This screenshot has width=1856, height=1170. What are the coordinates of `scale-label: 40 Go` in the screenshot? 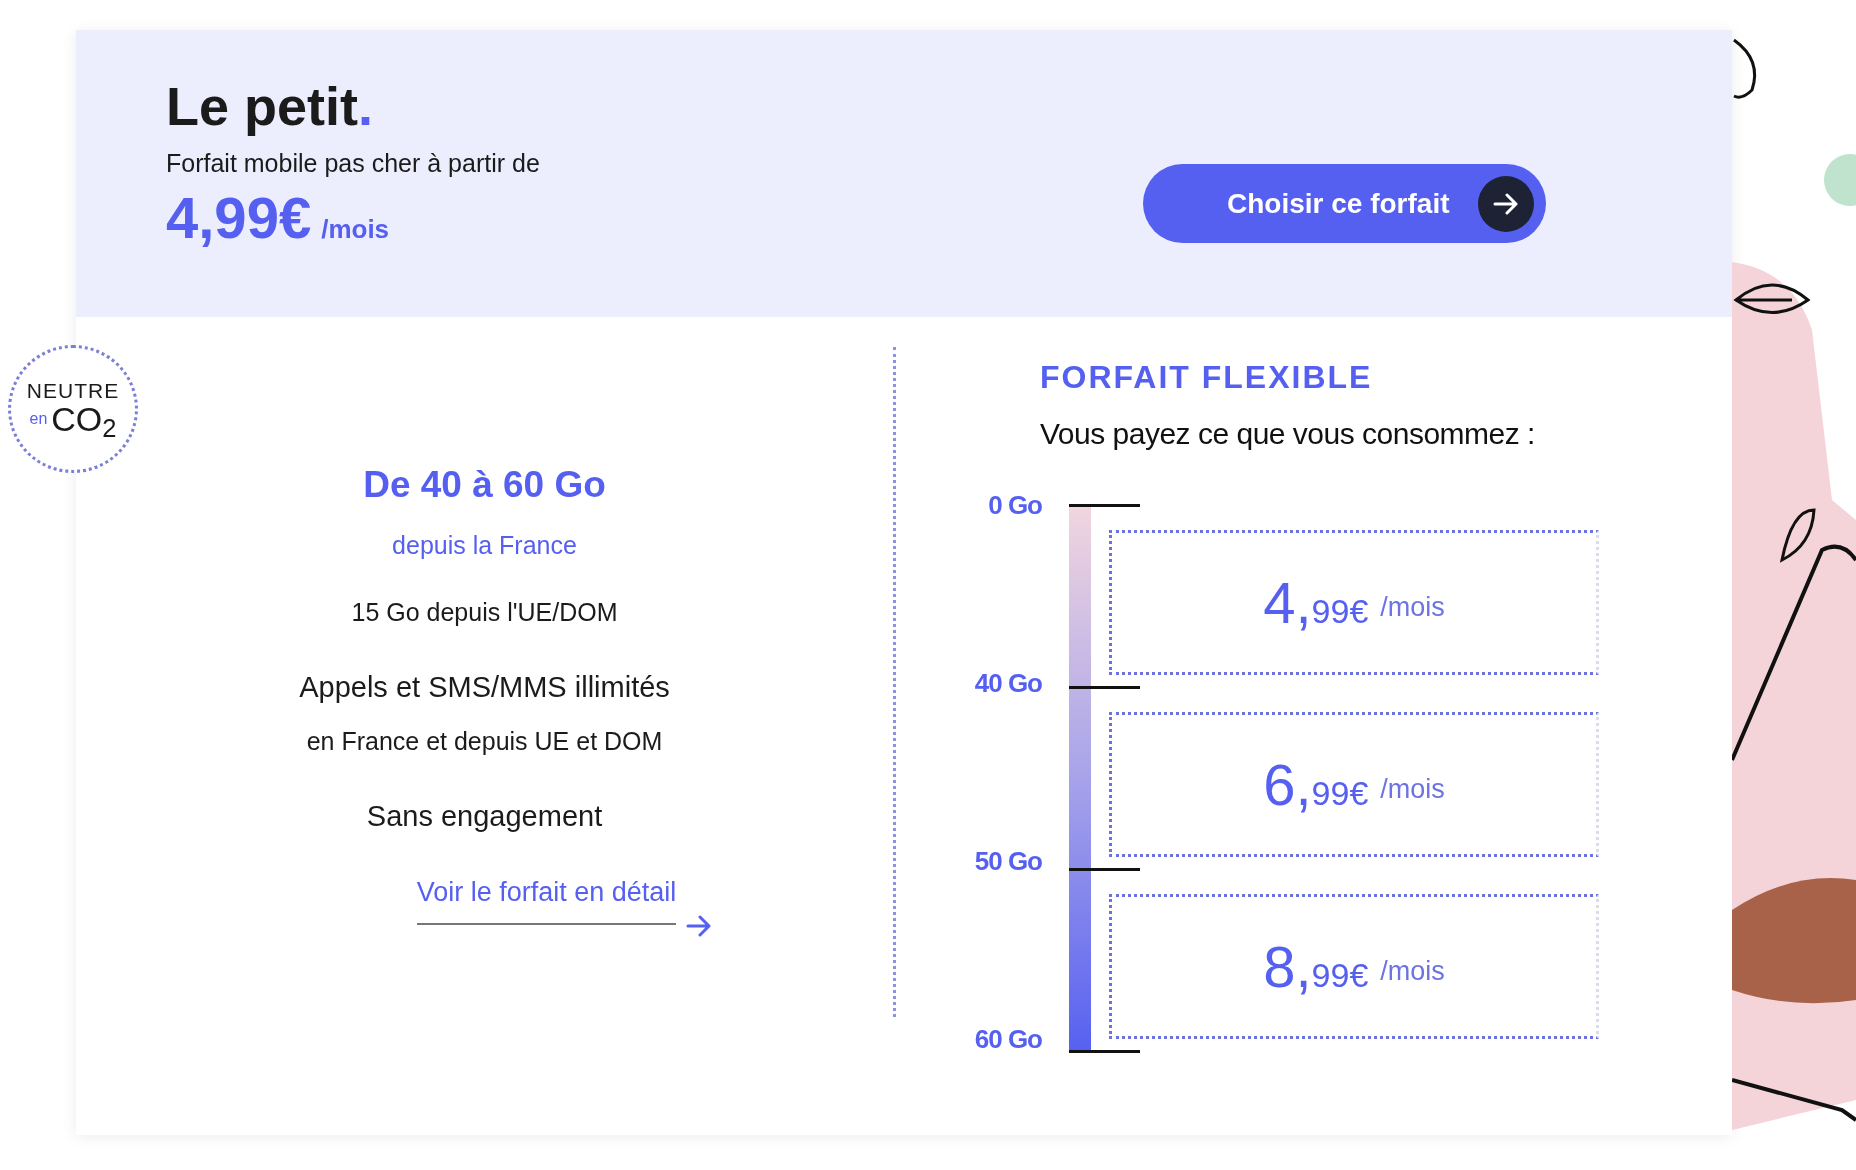 It's located at (1008, 683).